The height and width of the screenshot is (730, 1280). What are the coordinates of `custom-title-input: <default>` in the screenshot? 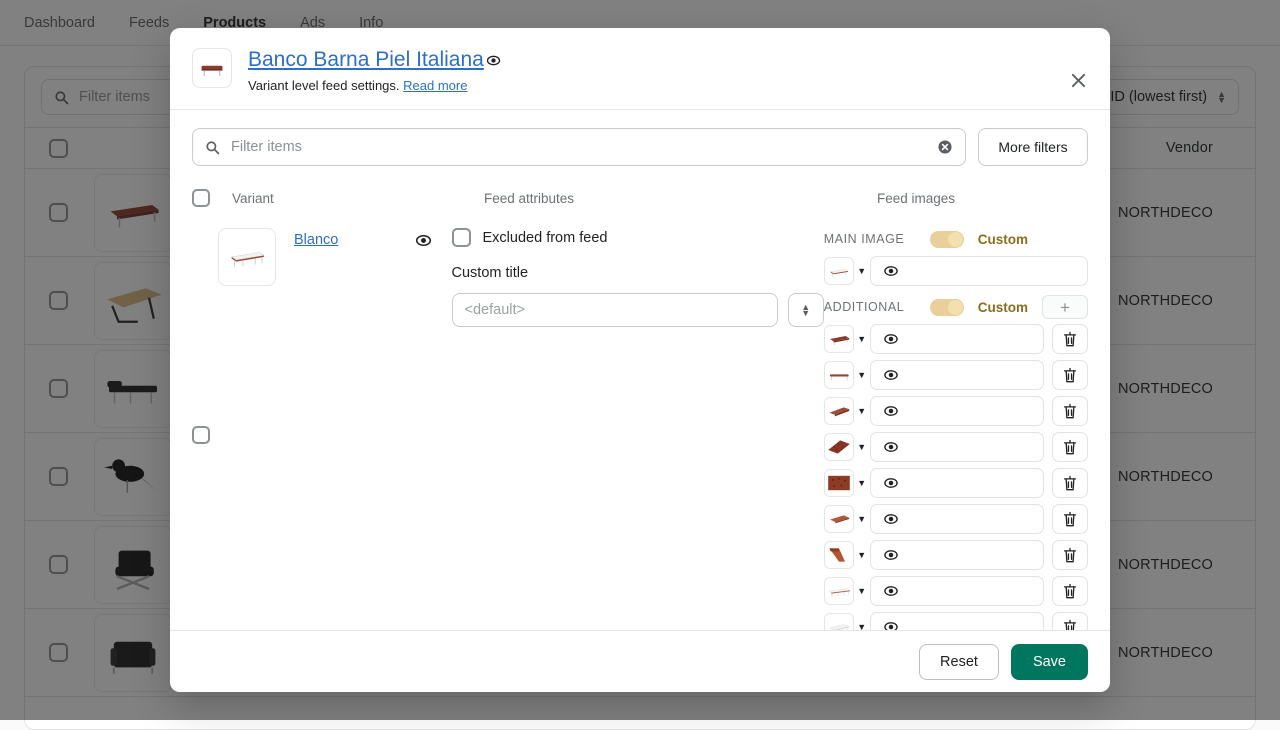 It's located at (615, 310).